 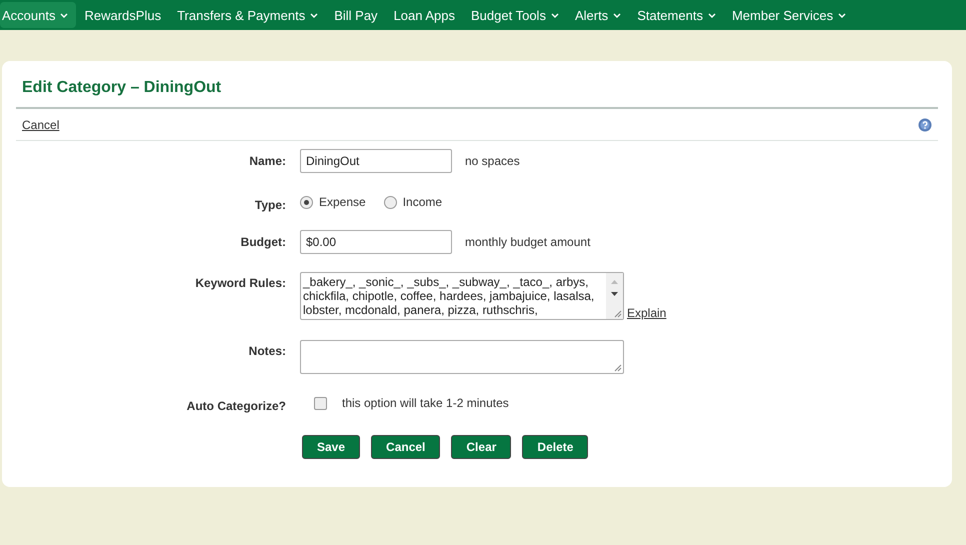 What do you see at coordinates (527, 242) in the screenshot?
I see `field-hint: monthly budget amount` at bounding box center [527, 242].